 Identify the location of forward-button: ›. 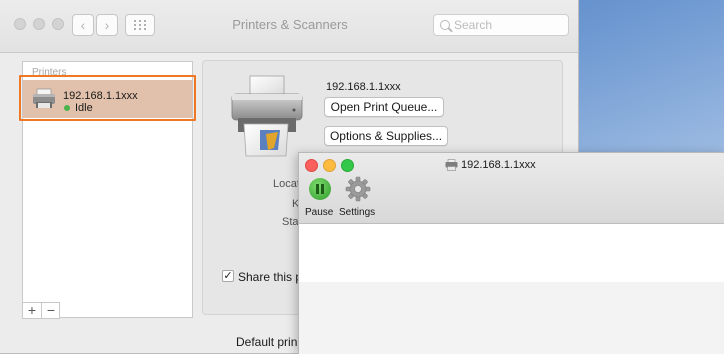
(107, 25).